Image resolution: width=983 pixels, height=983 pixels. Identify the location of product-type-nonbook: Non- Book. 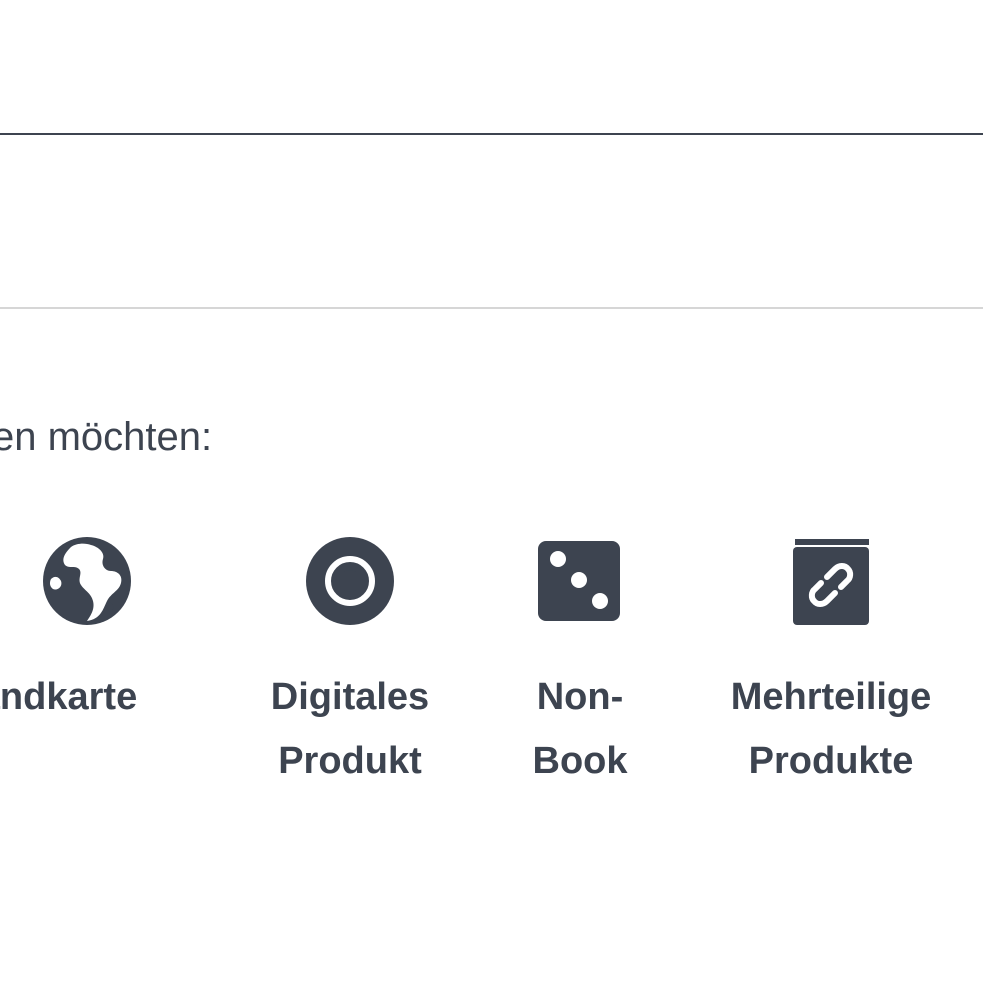
(580, 664).